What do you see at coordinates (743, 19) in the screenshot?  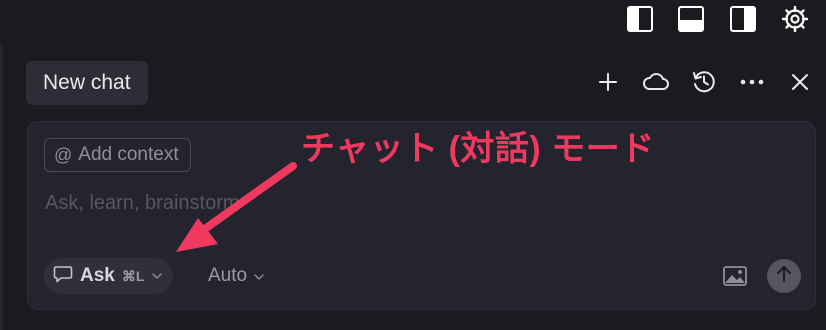 I see `toggle-right-sidebar-icon` at bounding box center [743, 19].